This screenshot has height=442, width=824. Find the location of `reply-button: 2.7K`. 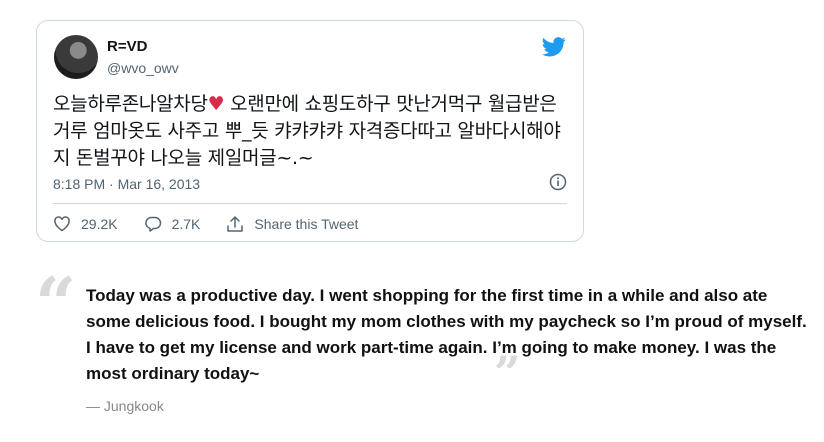

reply-button: 2.7K is located at coordinates (172, 224).